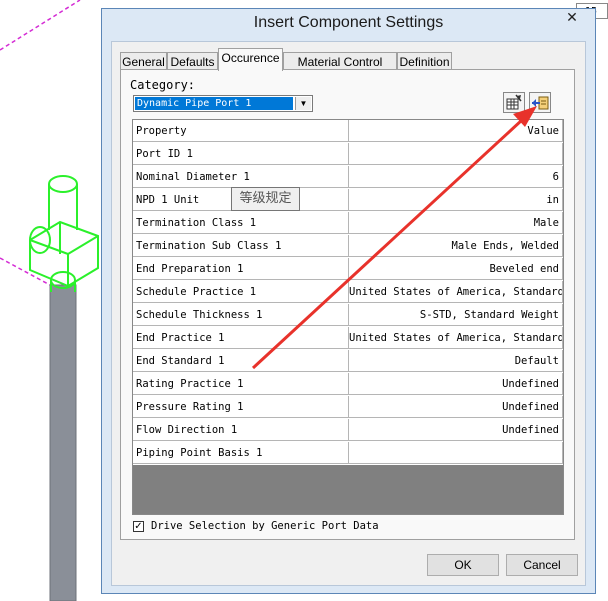 The width and height of the screenshot is (608, 601). What do you see at coordinates (456, 200) in the screenshot?
I see `value-cell: in` at bounding box center [456, 200].